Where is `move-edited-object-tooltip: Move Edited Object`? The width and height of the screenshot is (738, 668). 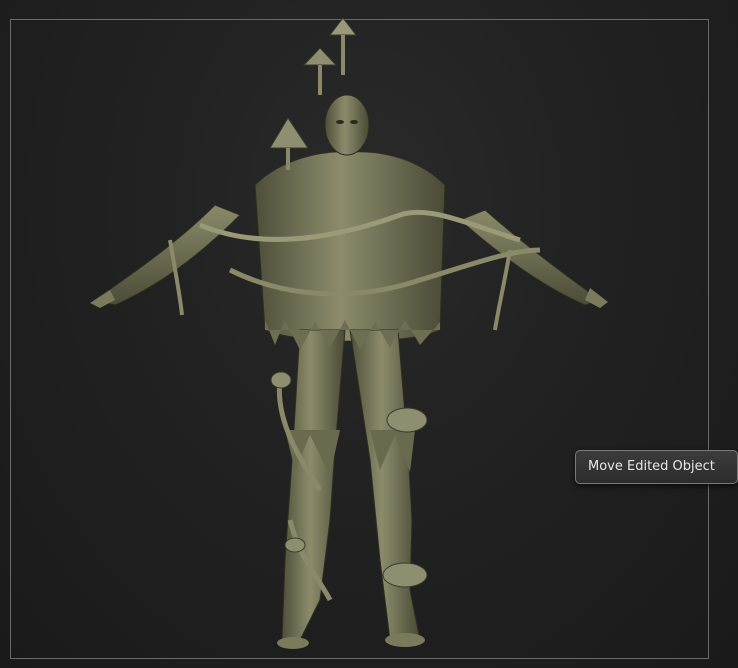
move-edited-object-tooltip: Move Edited Object is located at coordinates (656, 467).